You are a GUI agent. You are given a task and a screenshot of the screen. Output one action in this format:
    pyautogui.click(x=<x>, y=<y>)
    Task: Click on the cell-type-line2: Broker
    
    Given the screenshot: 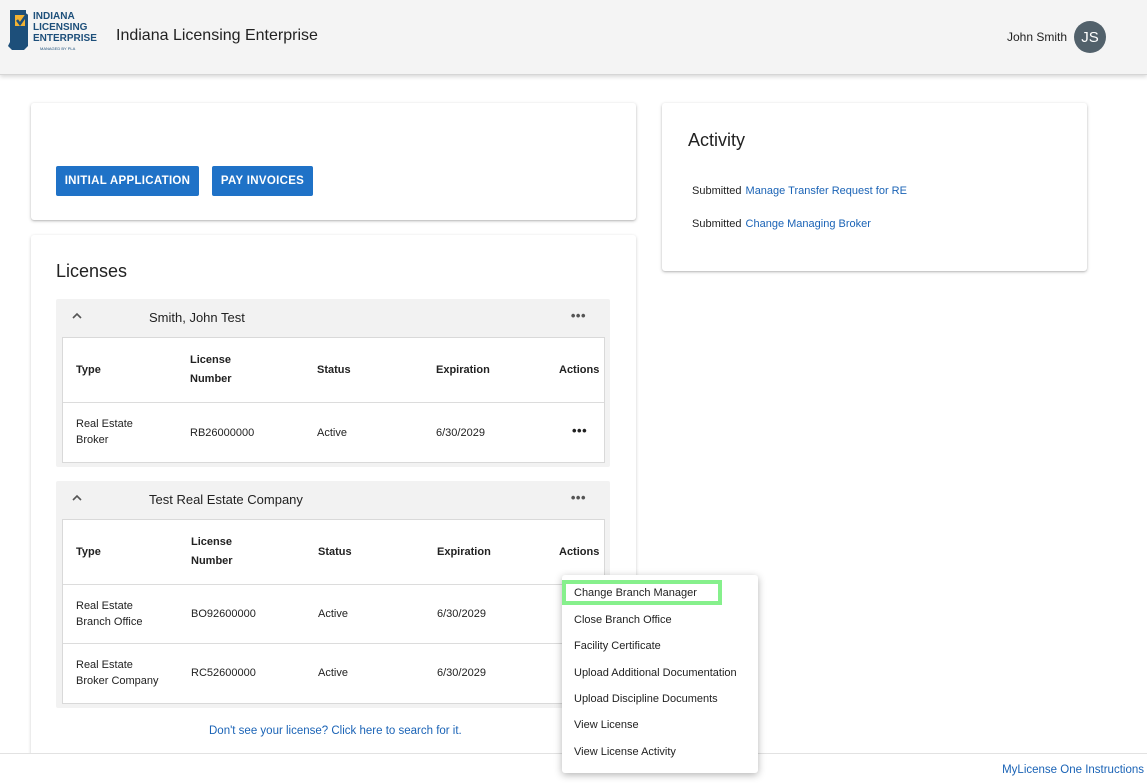 What is the action you would take?
    pyautogui.click(x=92, y=440)
    